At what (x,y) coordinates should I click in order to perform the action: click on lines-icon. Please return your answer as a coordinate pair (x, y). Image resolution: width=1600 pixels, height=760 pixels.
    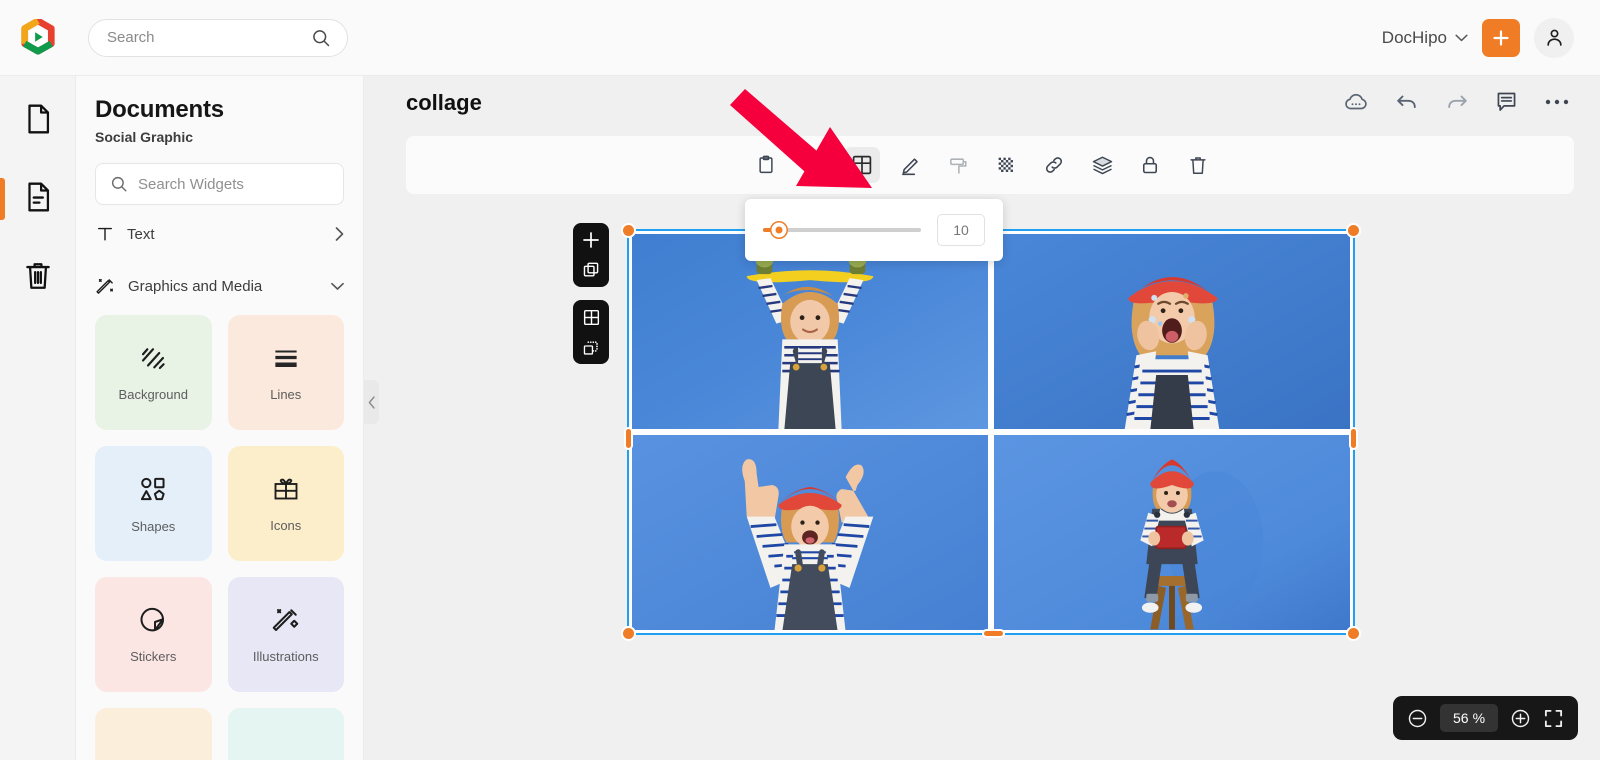
    Looking at the image, I should click on (286, 358).